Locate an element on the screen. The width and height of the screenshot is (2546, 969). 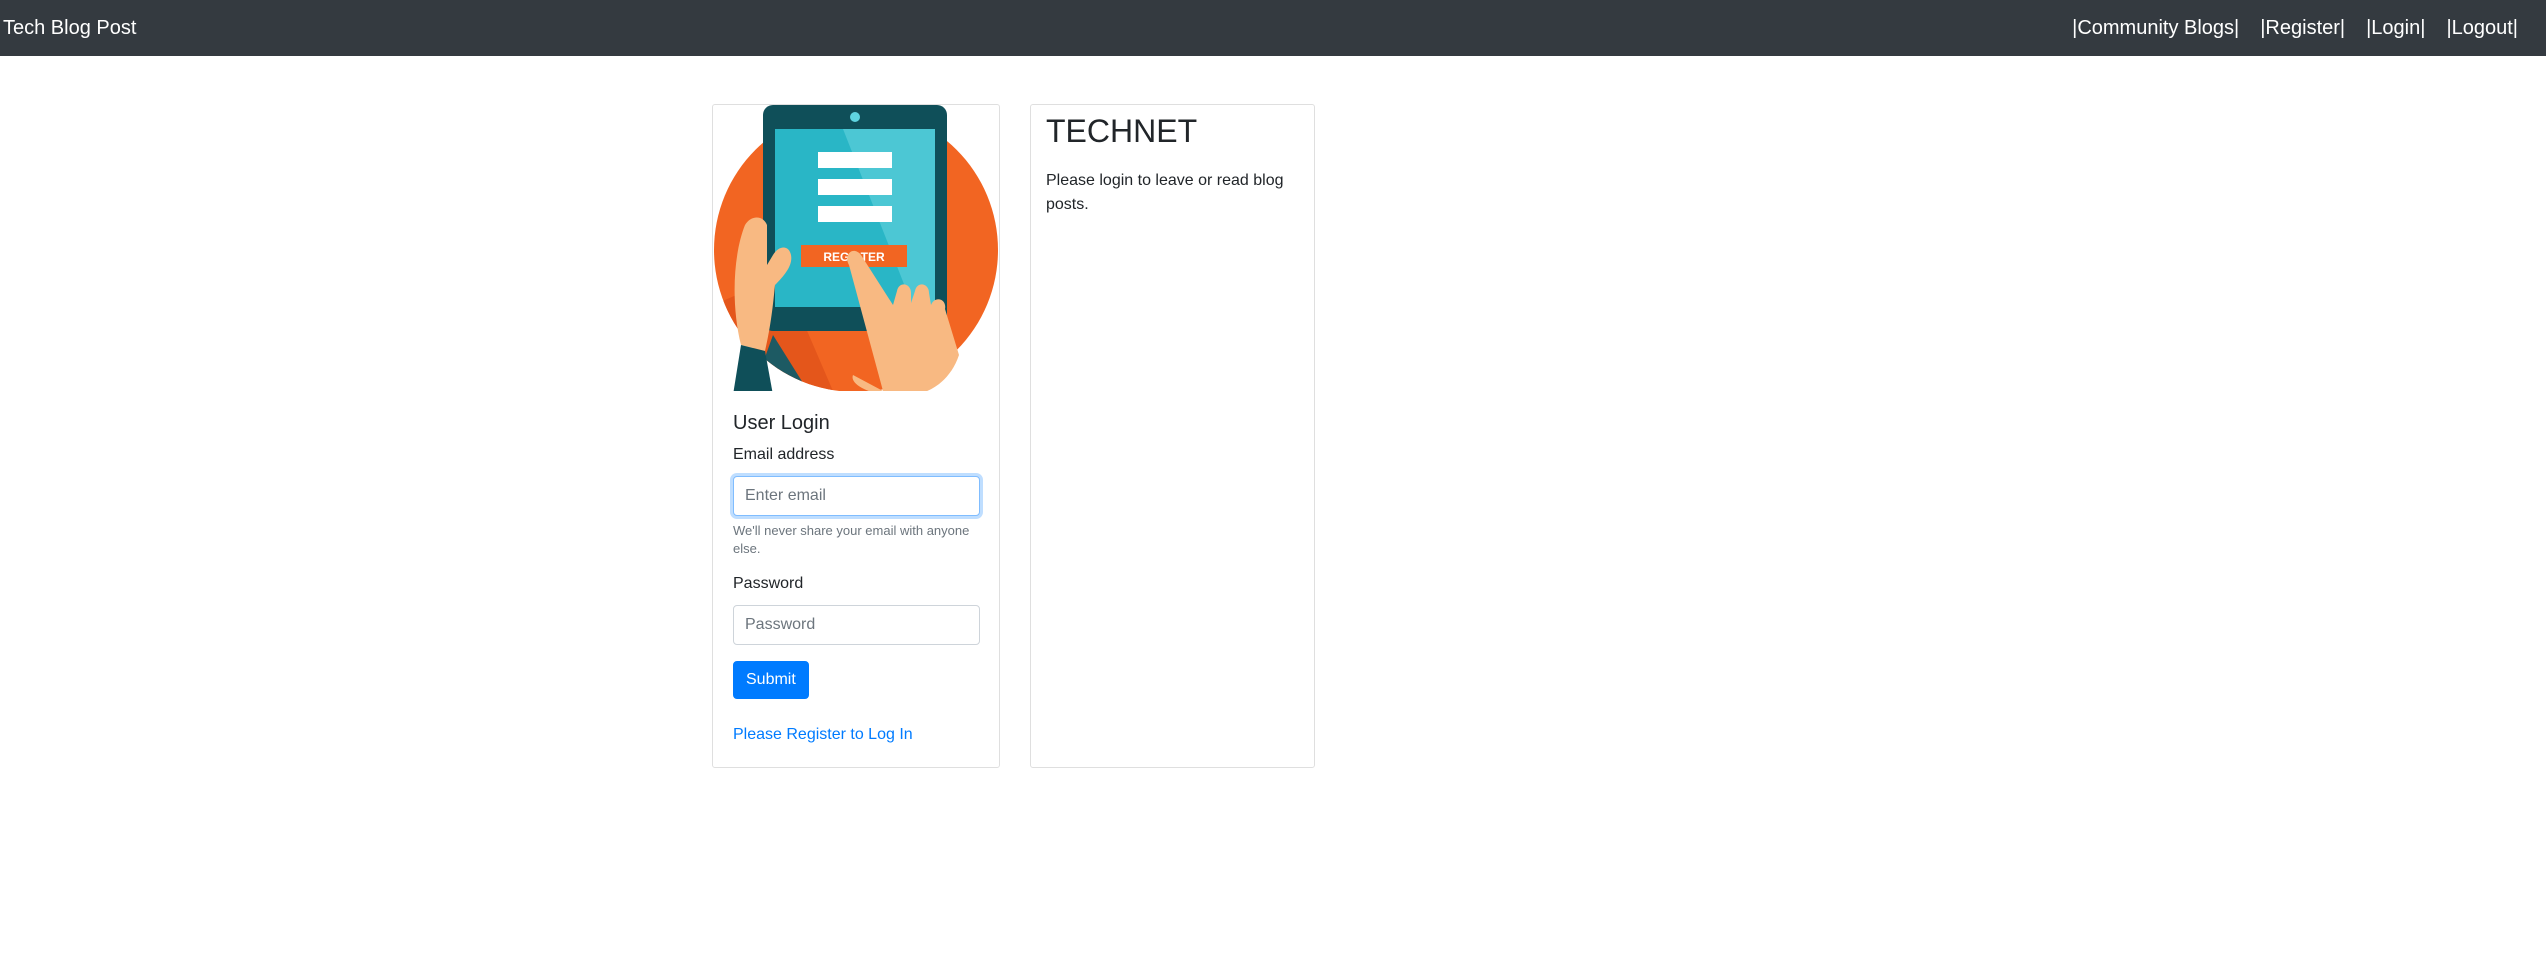
register-link: Please Register to Log In is located at coordinates (857, 735).